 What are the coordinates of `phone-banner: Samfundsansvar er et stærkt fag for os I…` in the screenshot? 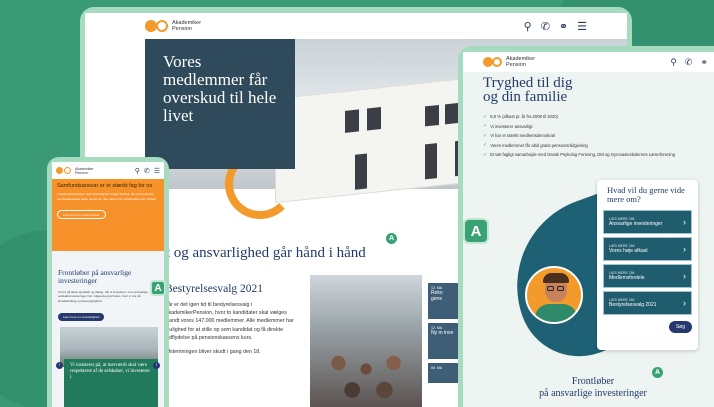 It's located at (108, 215).